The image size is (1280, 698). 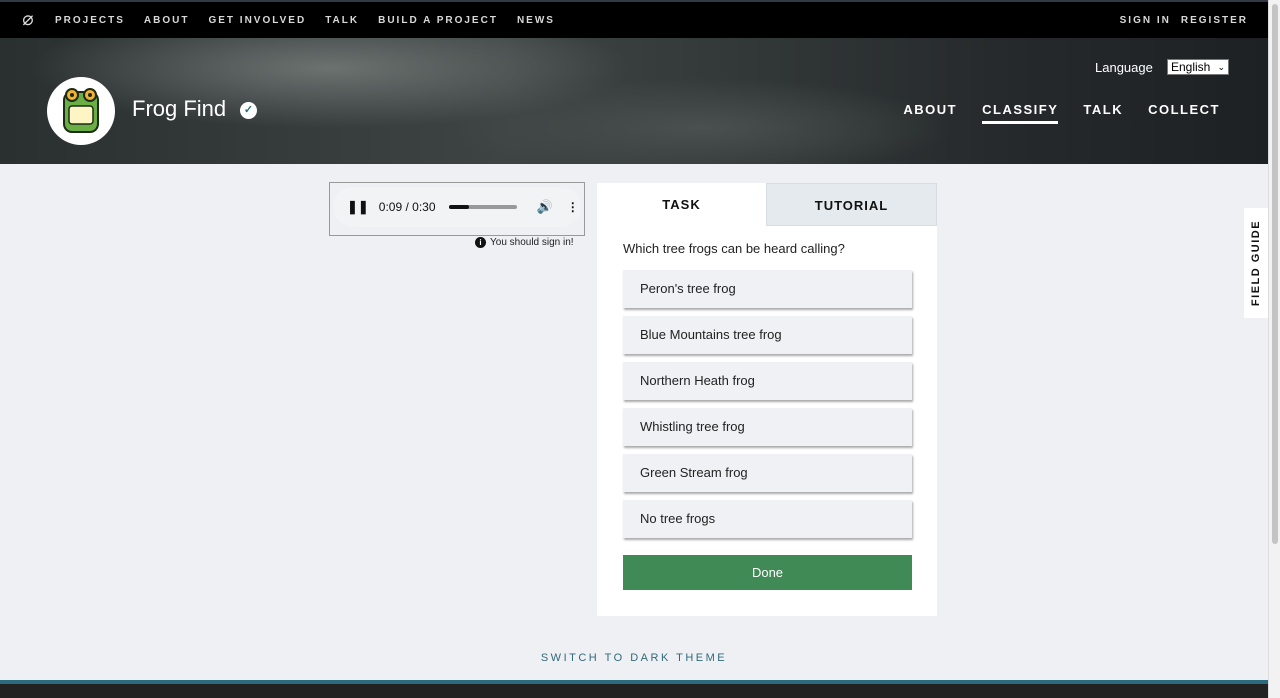 I want to click on project-nav-talk: TALK, so click(x=1103, y=113).